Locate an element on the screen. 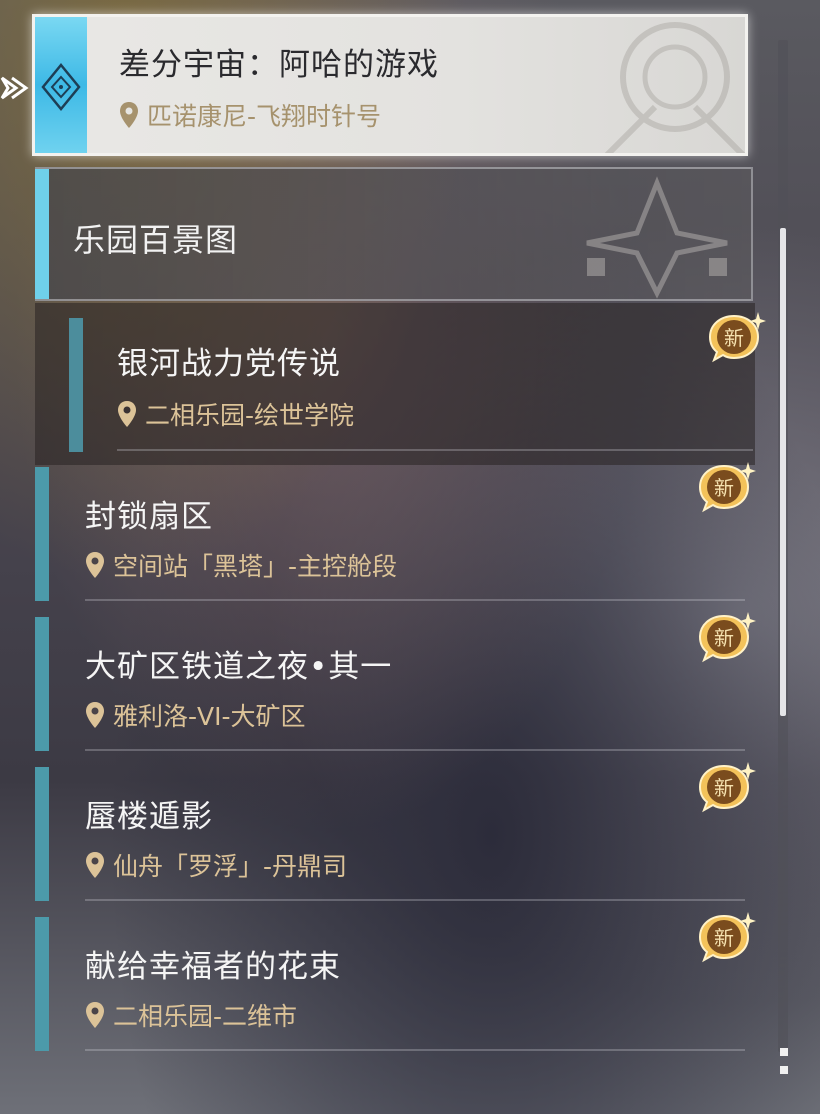 This screenshot has height=1114, width=820. quest-location-text: 仙舟「罗浮」-丹鼎司 is located at coordinates (230, 866).